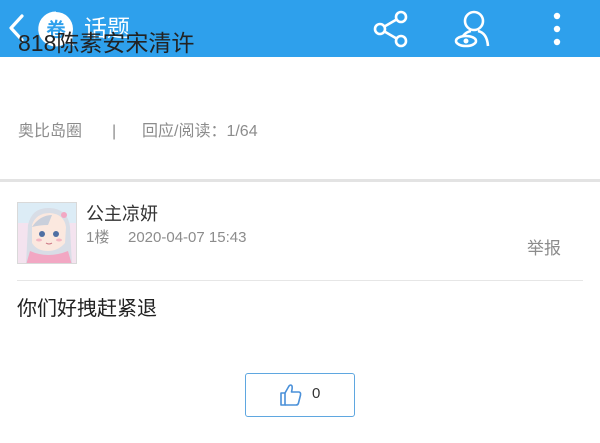 The height and width of the screenshot is (443, 600). Describe the element at coordinates (544, 249) in the screenshot. I see `report-button: 举报` at that location.